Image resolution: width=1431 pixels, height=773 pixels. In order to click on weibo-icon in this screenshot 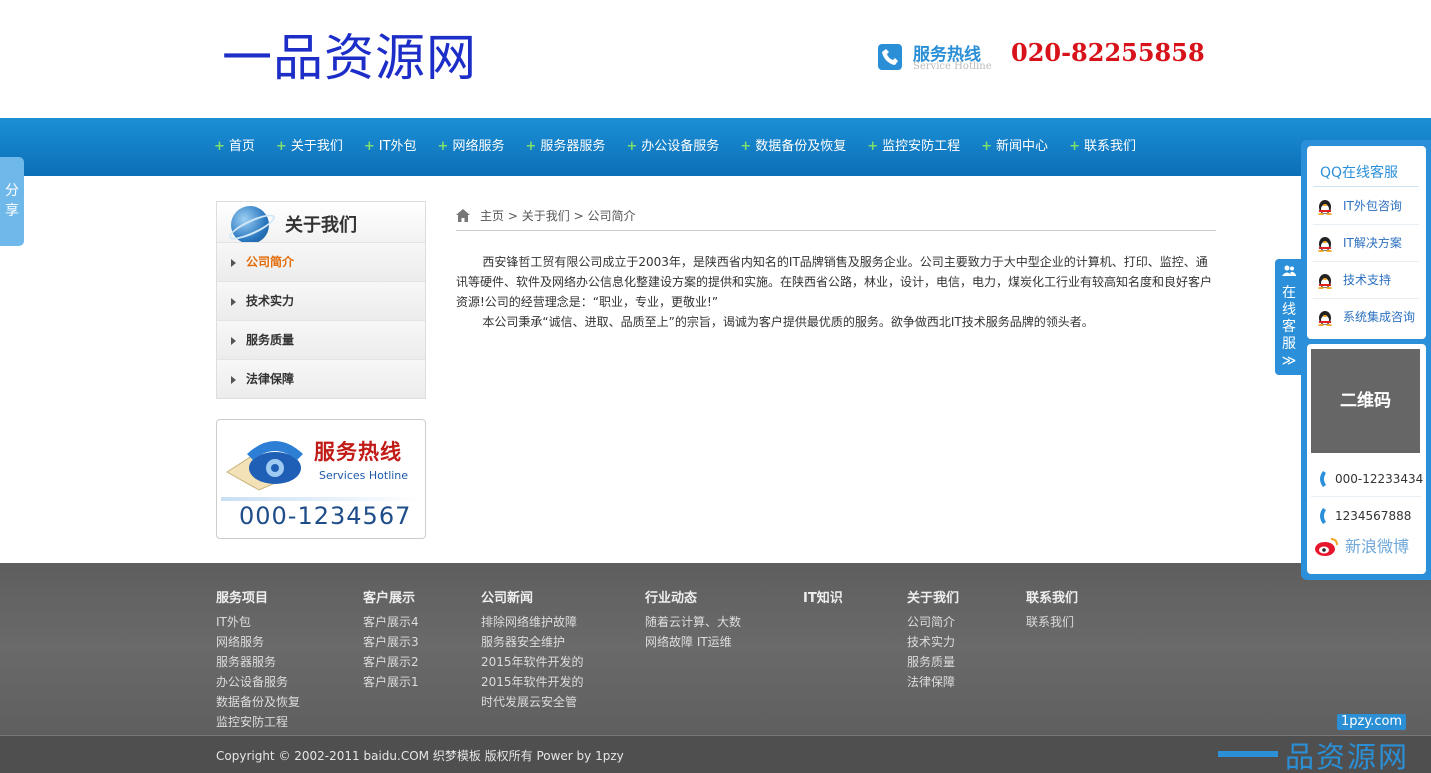, I will do `click(1326, 547)`.